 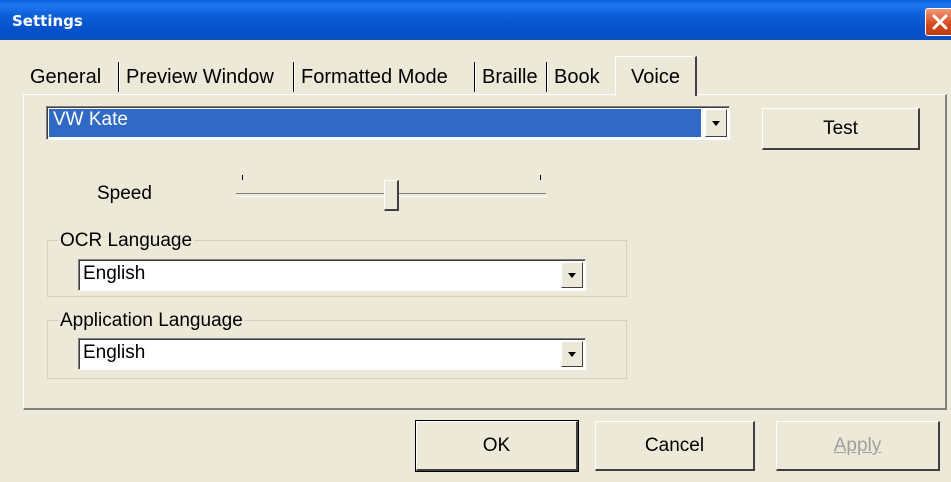 What do you see at coordinates (124, 193) in the screenshot?
I see `speed-label: Speed` at bounding box center [124, 193].